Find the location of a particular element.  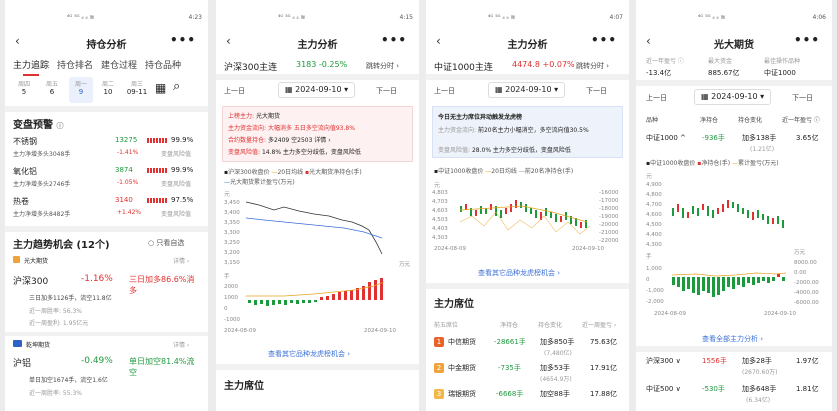

date-item: 周五 6 is located at coordinates (52, 87).